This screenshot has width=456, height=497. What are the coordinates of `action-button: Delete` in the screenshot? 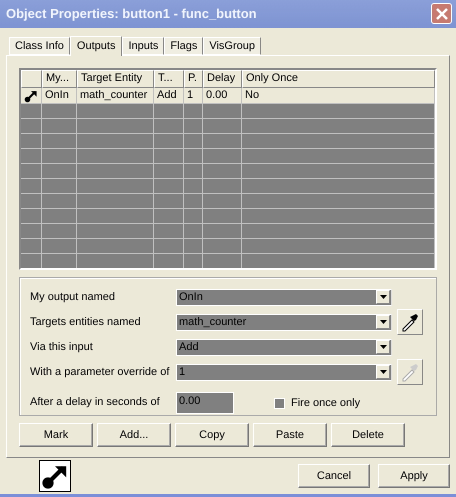 It's located at (368, 434).